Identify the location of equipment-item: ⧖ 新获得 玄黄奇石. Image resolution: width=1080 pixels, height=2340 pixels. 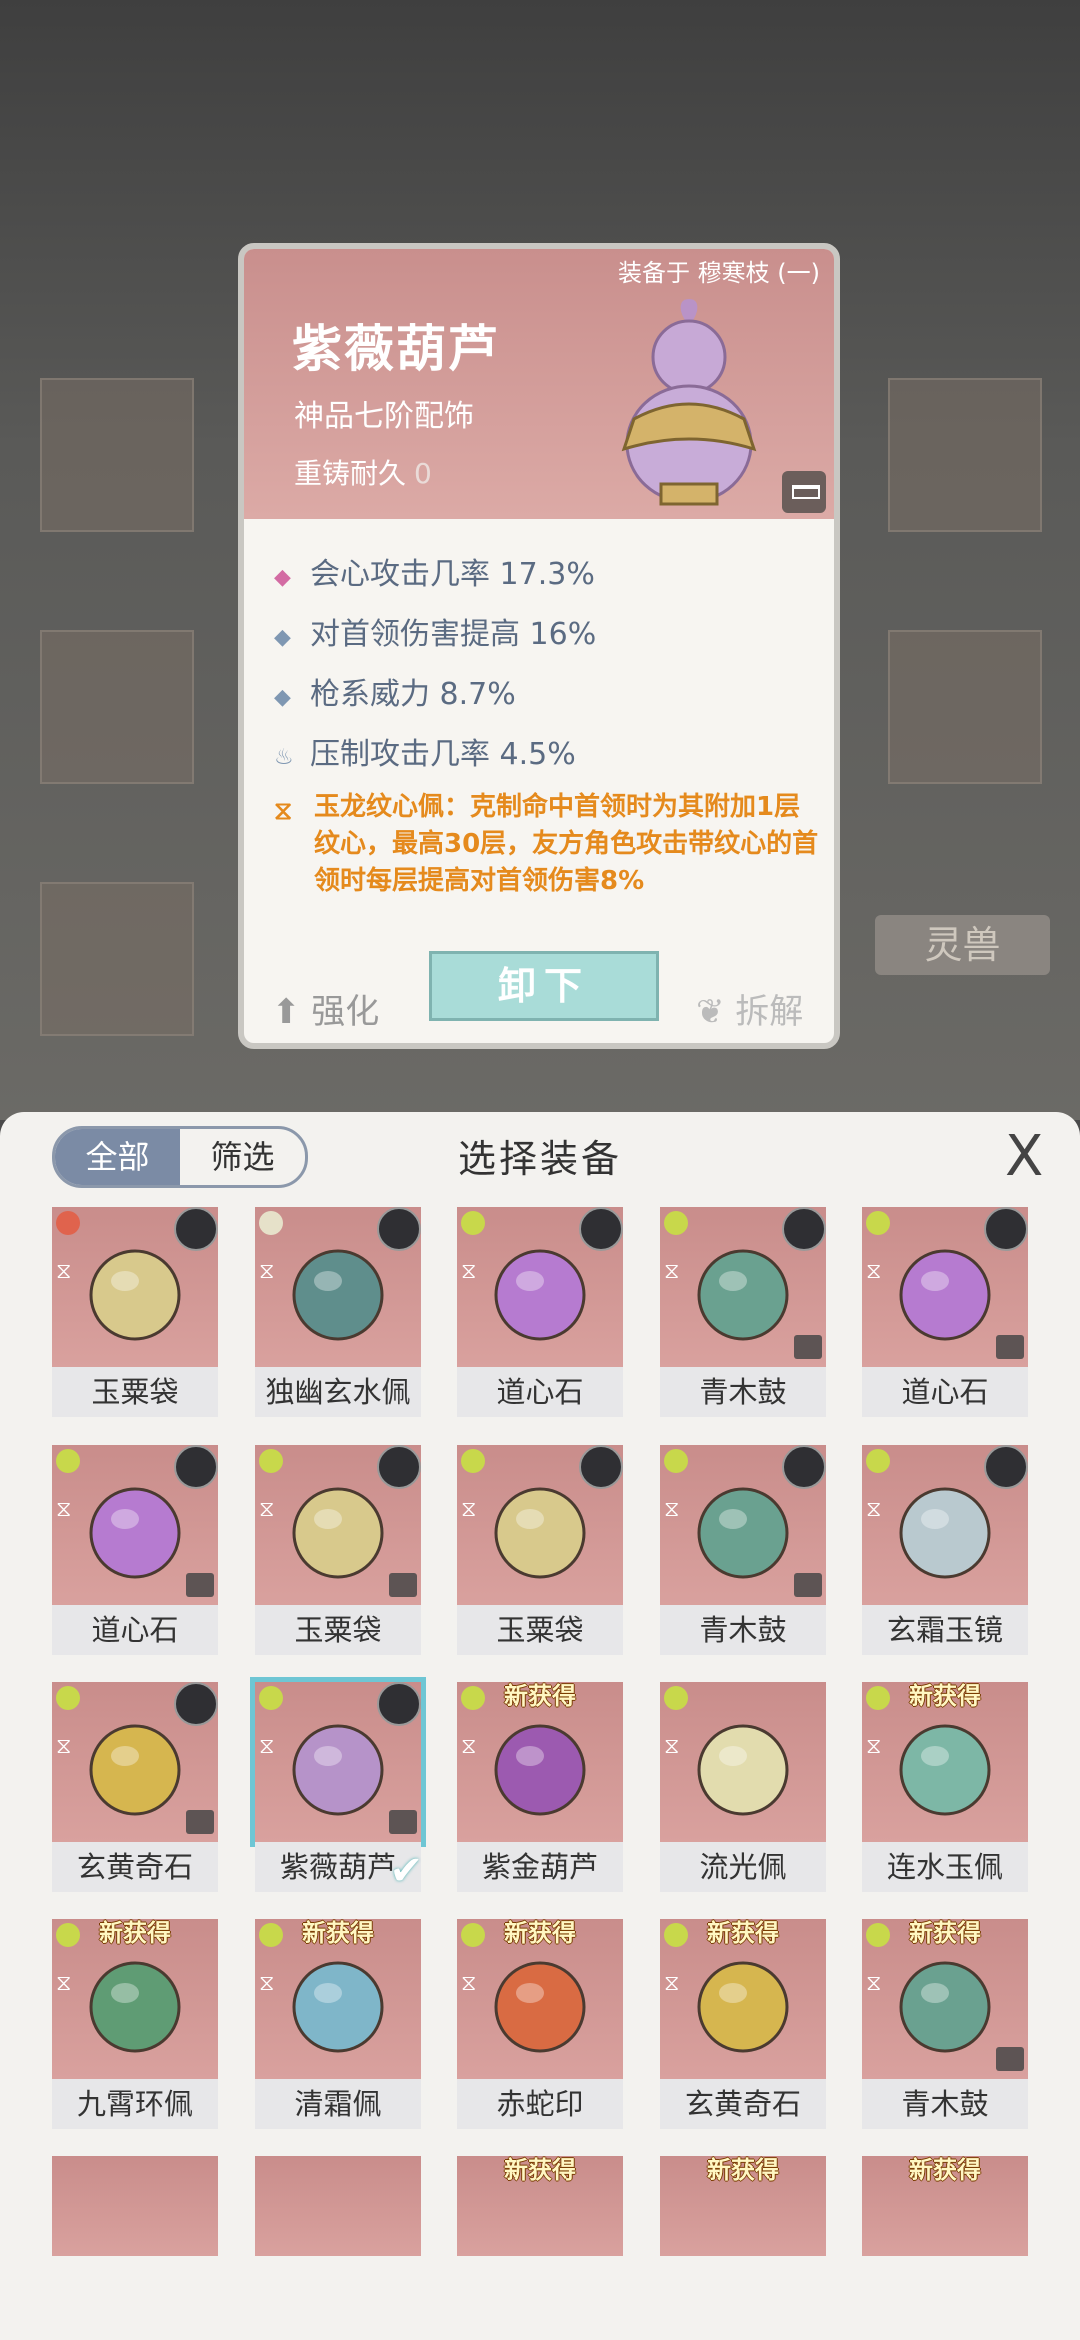
(743, 2024).